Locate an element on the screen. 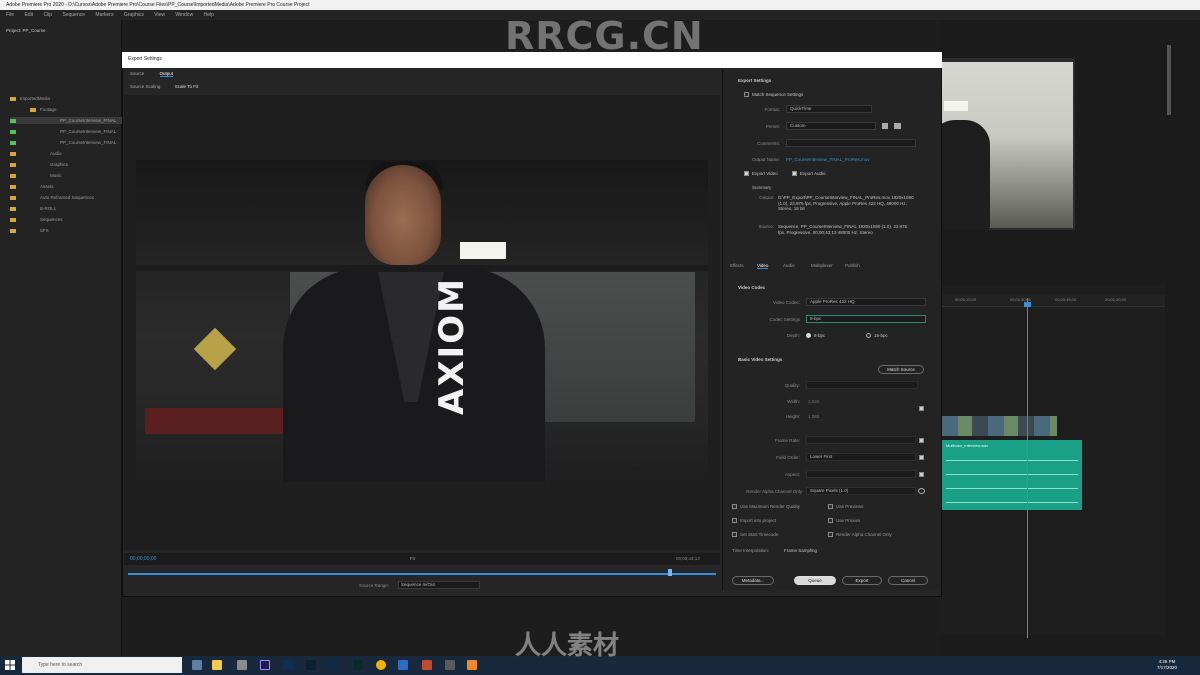 This screenshot has width=1200, height=675. audition-icon is located at coordinates (335, 665).